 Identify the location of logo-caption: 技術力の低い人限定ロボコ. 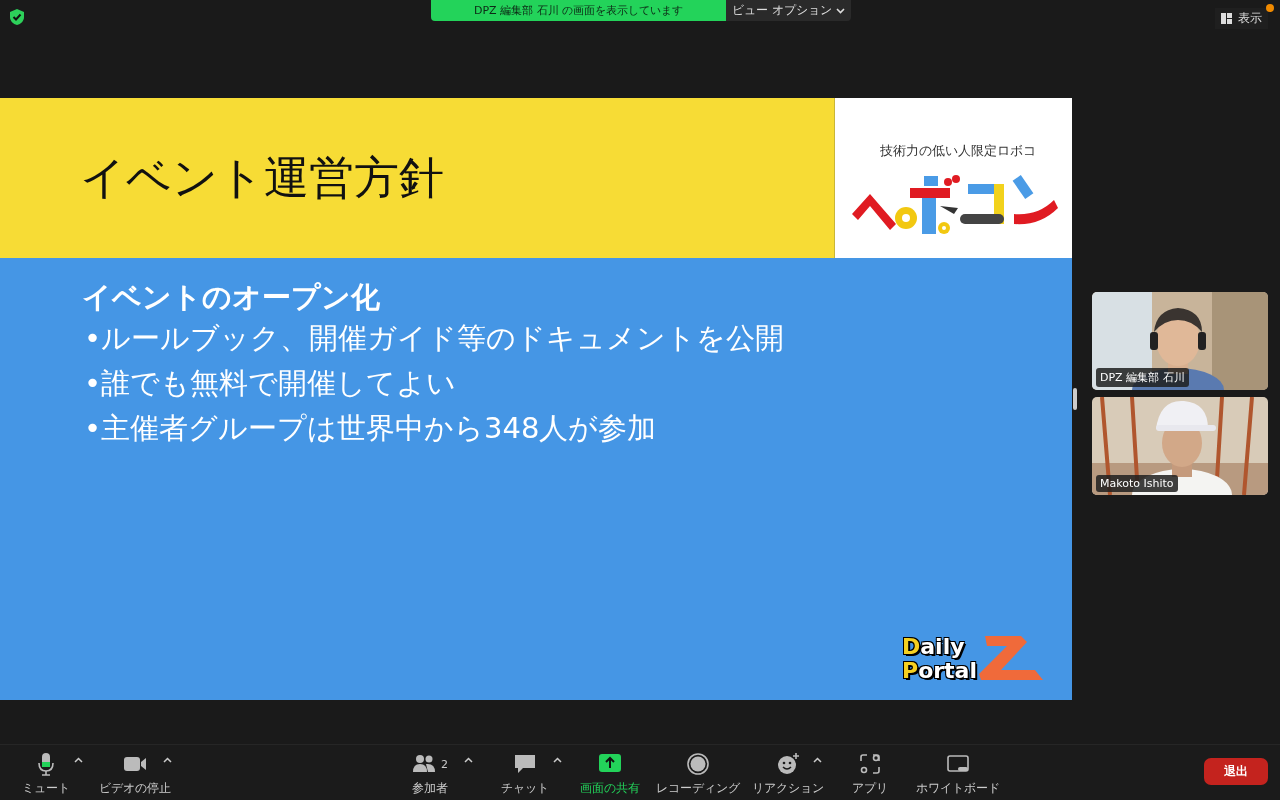
(957, 151).